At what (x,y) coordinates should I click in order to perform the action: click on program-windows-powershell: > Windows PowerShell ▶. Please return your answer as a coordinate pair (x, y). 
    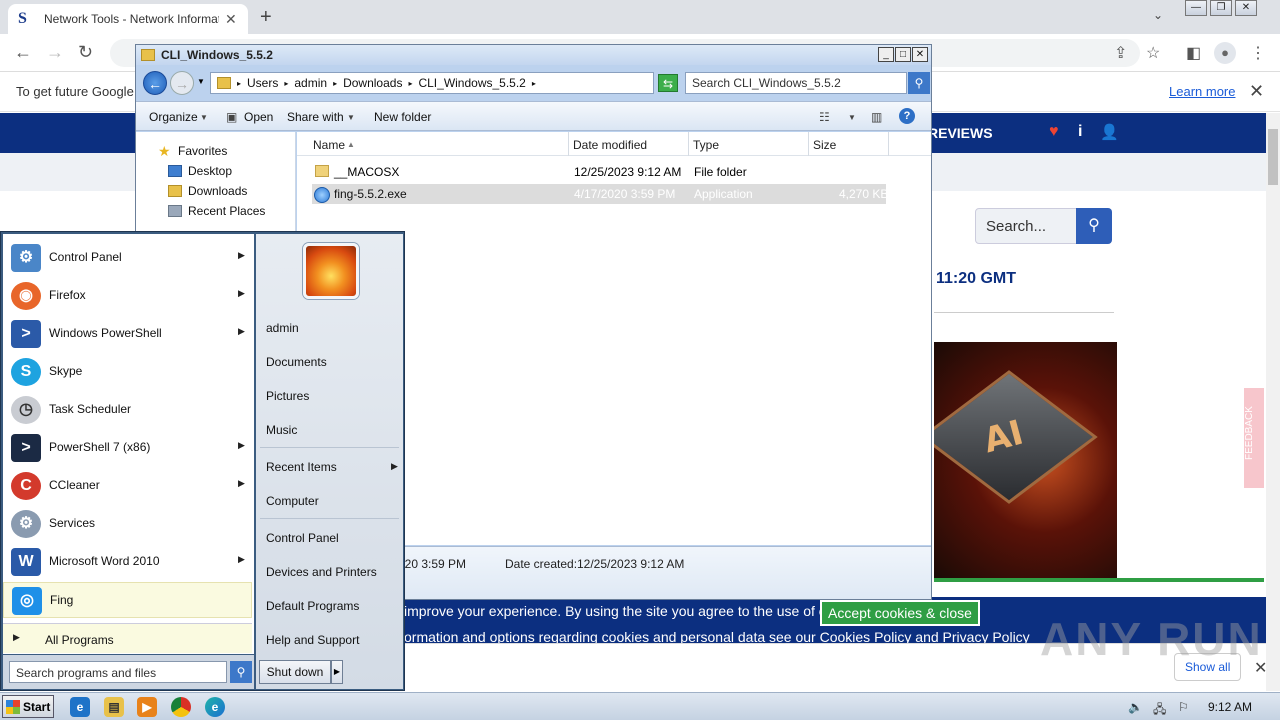
    Looking at the image, I should click on (127, 334).